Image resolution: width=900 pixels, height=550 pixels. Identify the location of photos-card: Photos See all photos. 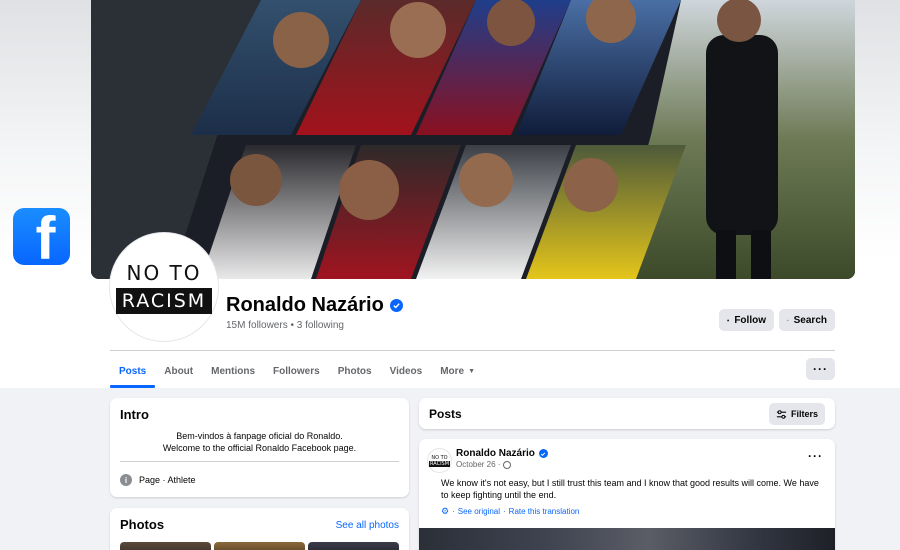
(259, 529).